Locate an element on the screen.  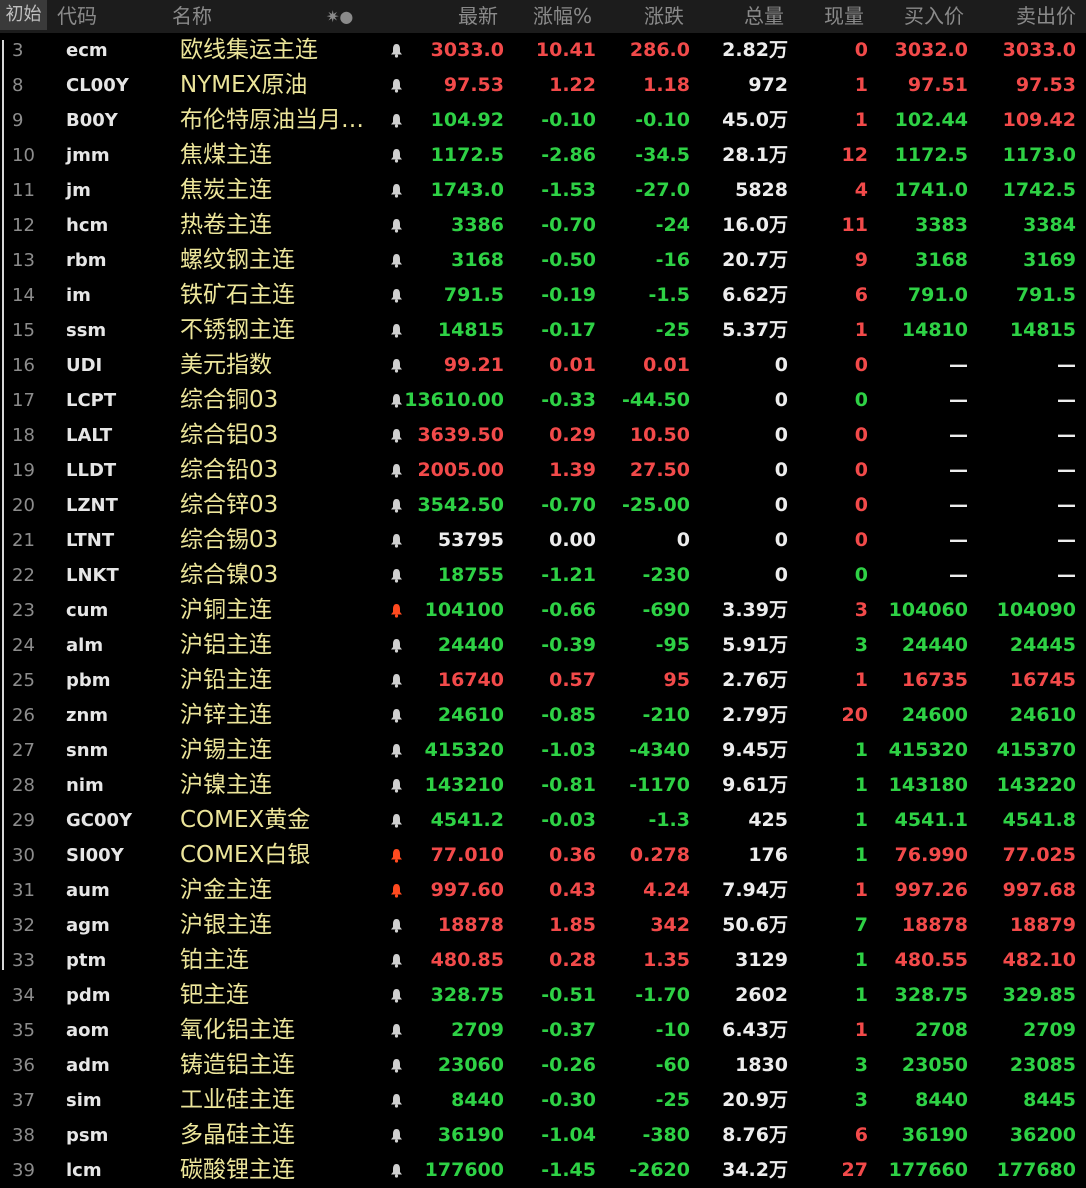
change-amount: -230 is located at coordinates (666, 575).